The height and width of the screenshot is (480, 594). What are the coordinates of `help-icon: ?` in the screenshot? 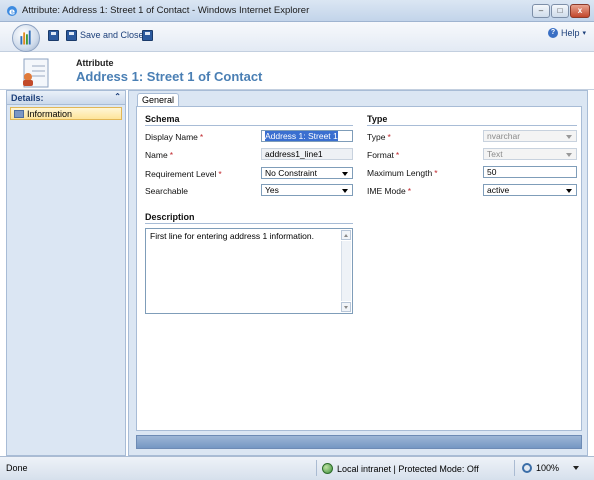 It's located at (552, 33).